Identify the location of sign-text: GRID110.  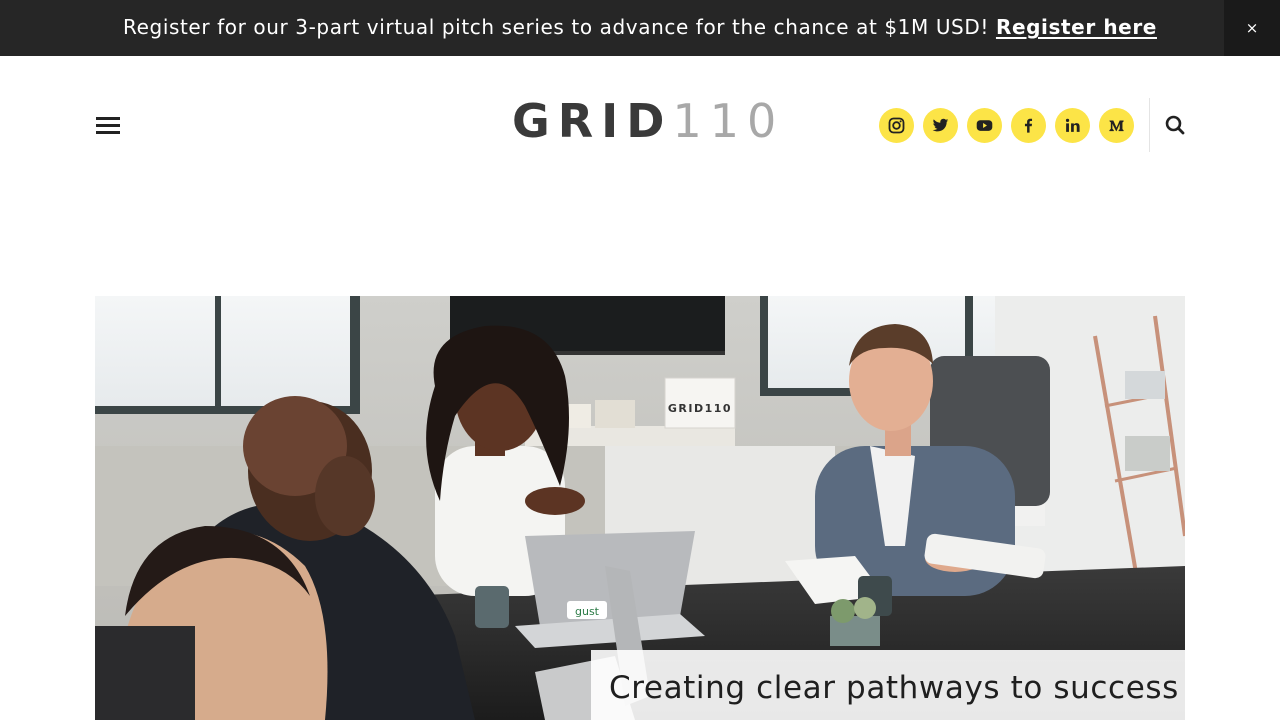
(700, 408).